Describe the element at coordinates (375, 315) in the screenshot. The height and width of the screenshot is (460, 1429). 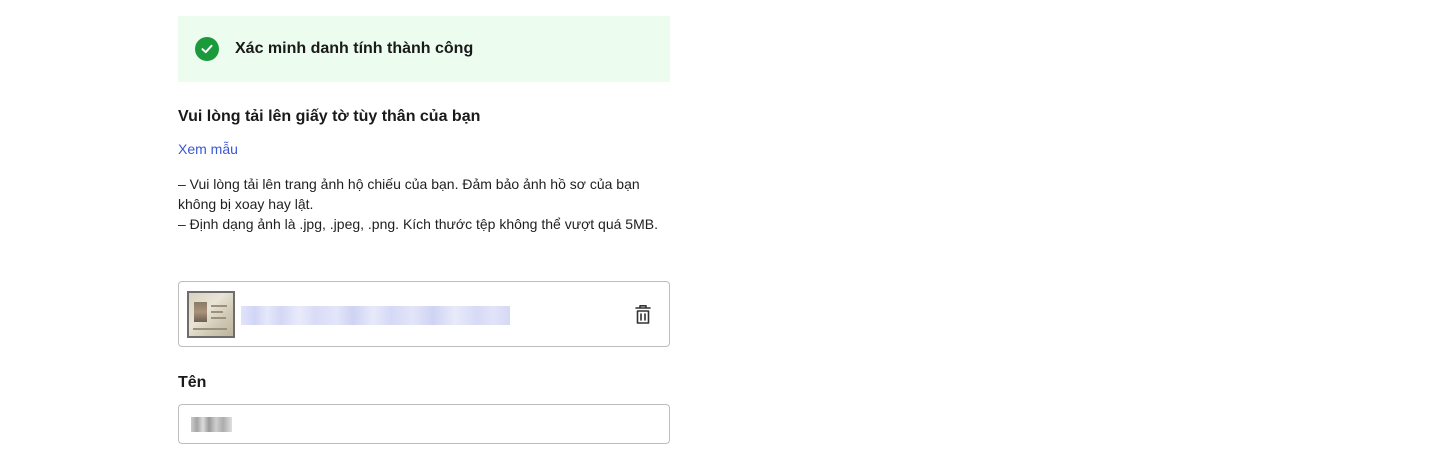
I see `file-name-redacted` at that location.